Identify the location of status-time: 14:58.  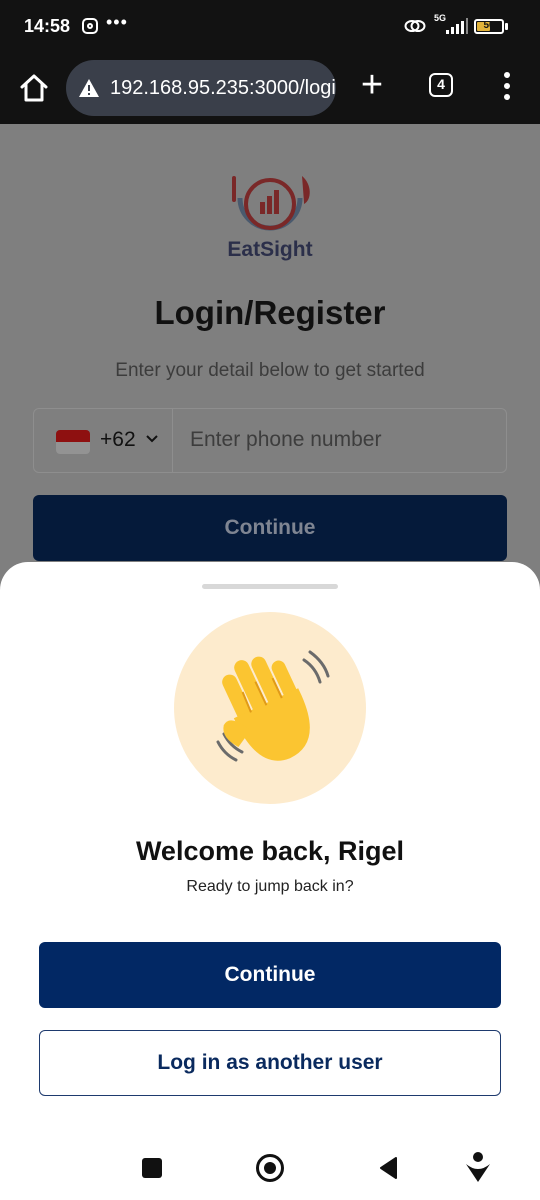
(47, 26).